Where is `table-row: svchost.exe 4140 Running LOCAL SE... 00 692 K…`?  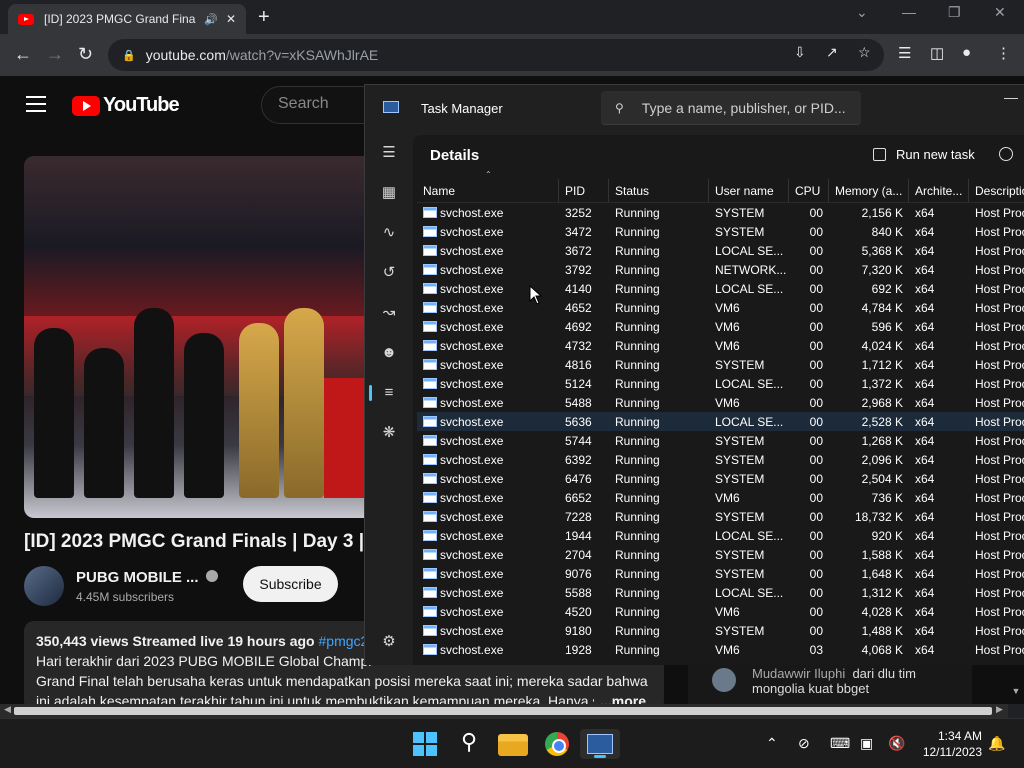 table-row: svchost.exe 4140 Running LOCAL SE... 00 692 K… is located at coordinates (720, 288).